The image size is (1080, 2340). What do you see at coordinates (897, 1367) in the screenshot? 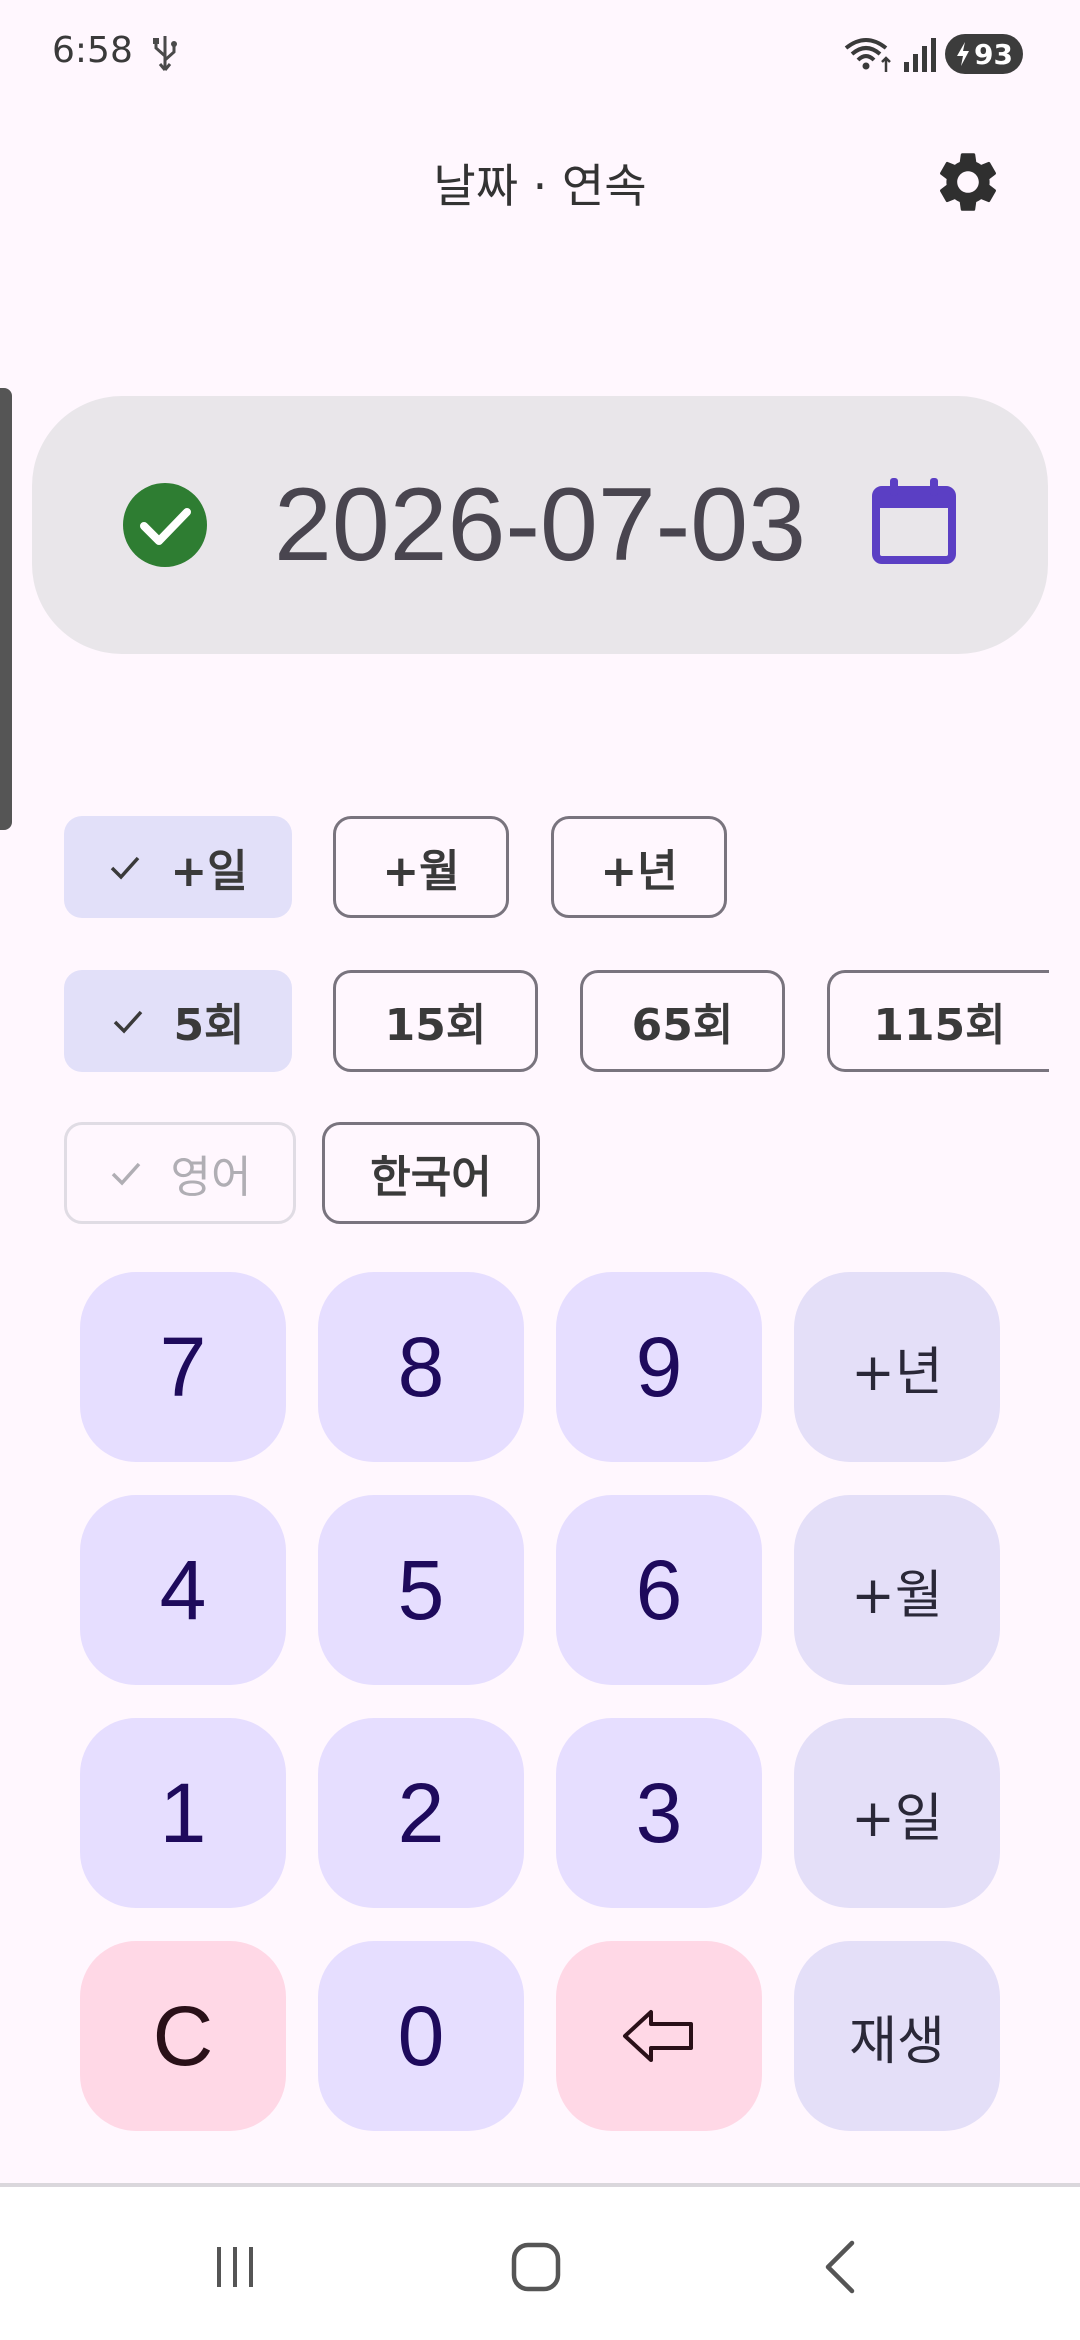
I see `key-add-year: +년` at bounding box center [897, 1367].